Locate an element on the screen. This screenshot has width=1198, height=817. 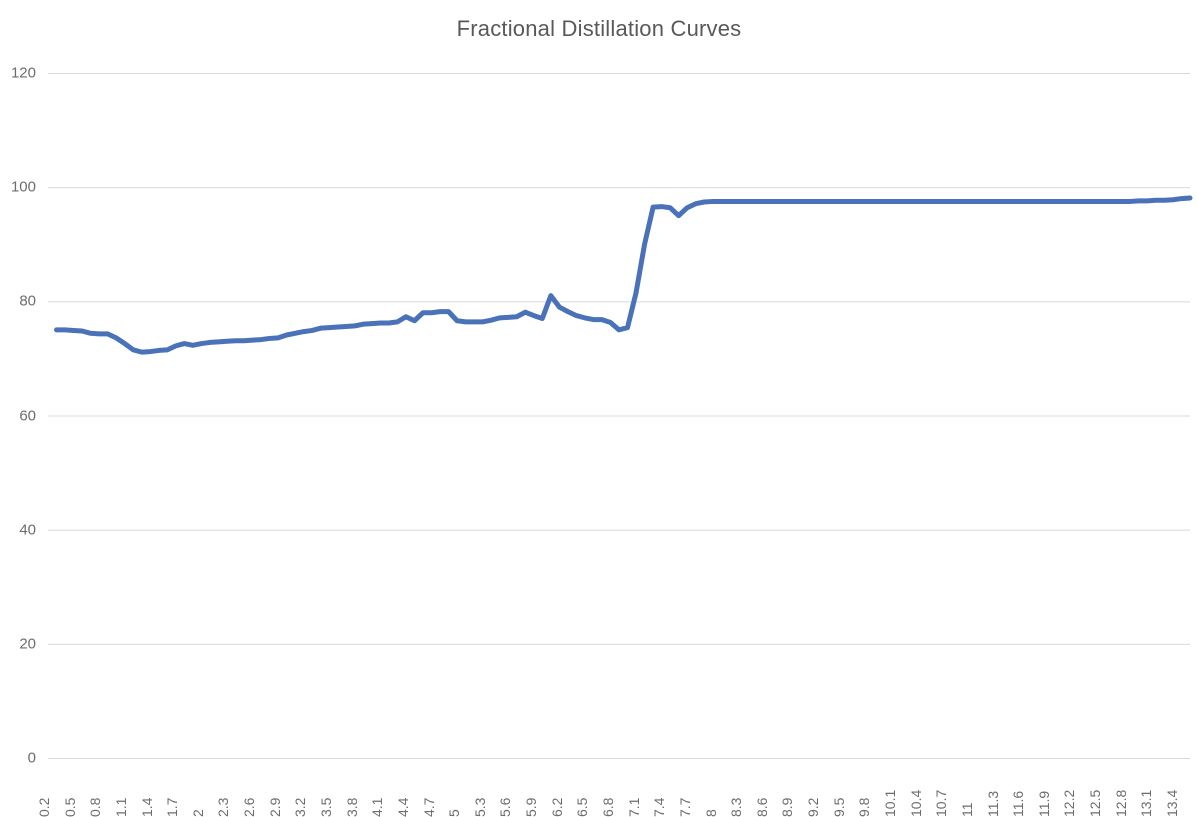
x-tick-label: 12.8 is located at coordinates (1120, 803).